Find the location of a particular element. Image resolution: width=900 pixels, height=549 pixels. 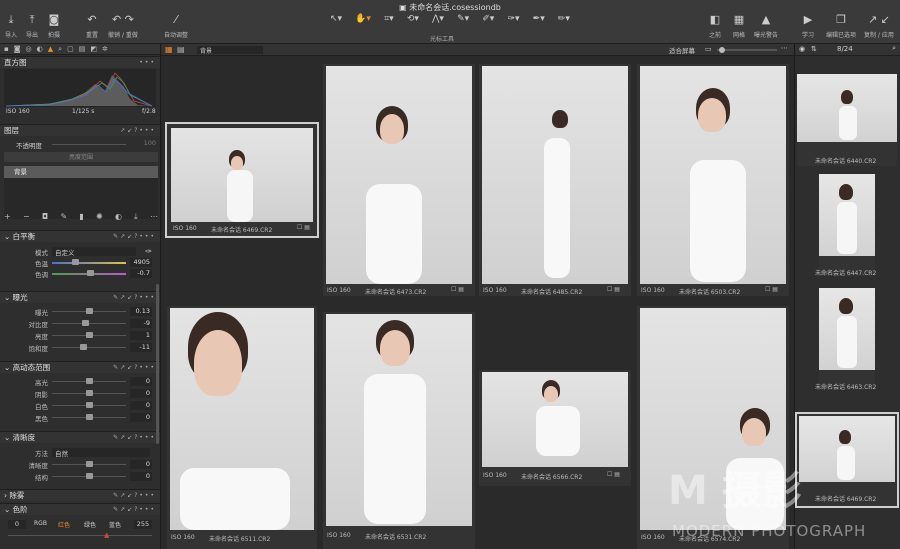

eye-icon: ◉ is located at coordinates (802, 49).